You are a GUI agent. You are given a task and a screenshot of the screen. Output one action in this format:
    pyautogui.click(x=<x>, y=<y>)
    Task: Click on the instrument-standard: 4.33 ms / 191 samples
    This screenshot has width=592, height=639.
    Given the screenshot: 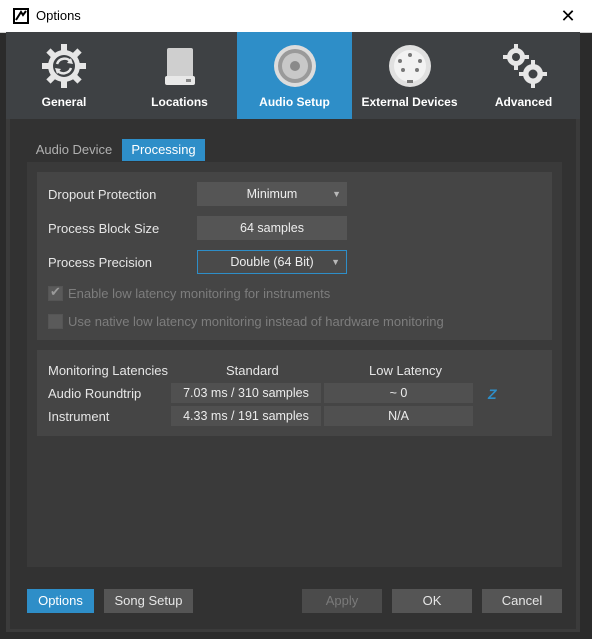 What is the action you would take?
    pyautogui.click(x=246, y=416)
    